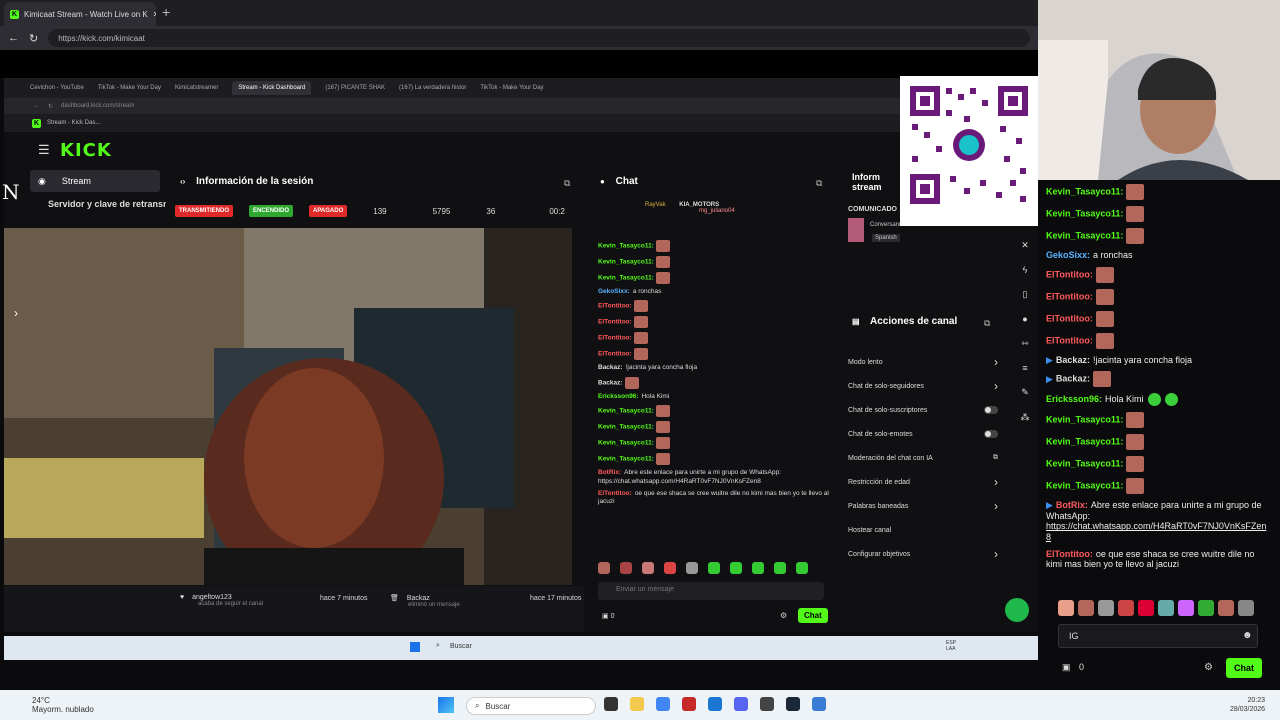 The width and height of the screenshot is (1280, 720). What do you see at coordinates (923, 458) in the screenshot?
I see `channel-action-item: Moderación del chat con IA ⧉` at bounding box center [923, 458].